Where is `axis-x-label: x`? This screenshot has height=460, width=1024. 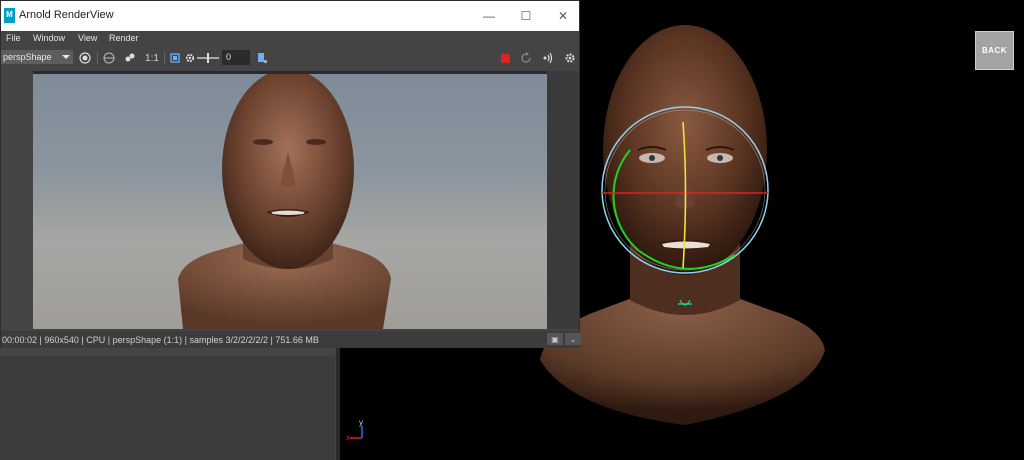
axis-x-label: x is located at coordinates (348, 437).